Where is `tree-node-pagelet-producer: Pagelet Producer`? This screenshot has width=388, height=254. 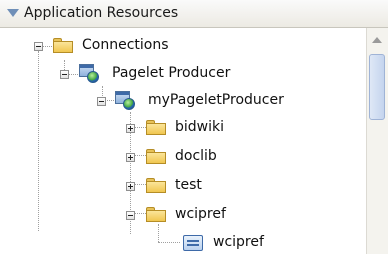 tree-node-pagelet-producer: Pagelet Producer is located at coordinates (183, 74).